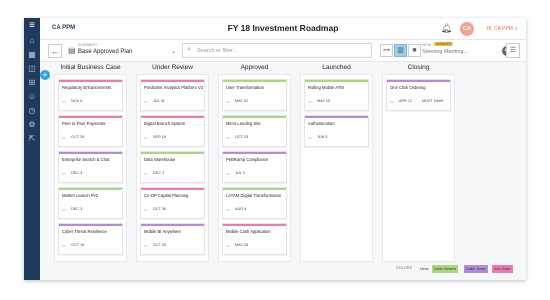 The height and width of the screenshot is (300, 550). Describe the element at coordinates (476, 269) in the screenshot. I see `legend-item: Callie Jones` at that location.